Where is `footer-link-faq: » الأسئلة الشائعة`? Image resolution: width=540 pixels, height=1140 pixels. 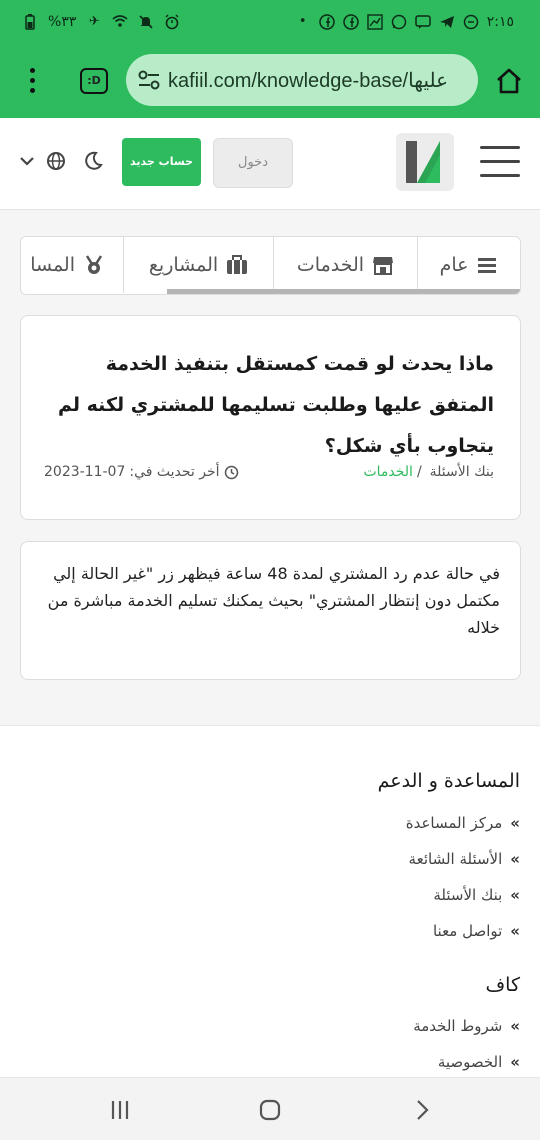
footer-link-faq: » الأسئلة الشائعة is located at coordinates (464, 859).